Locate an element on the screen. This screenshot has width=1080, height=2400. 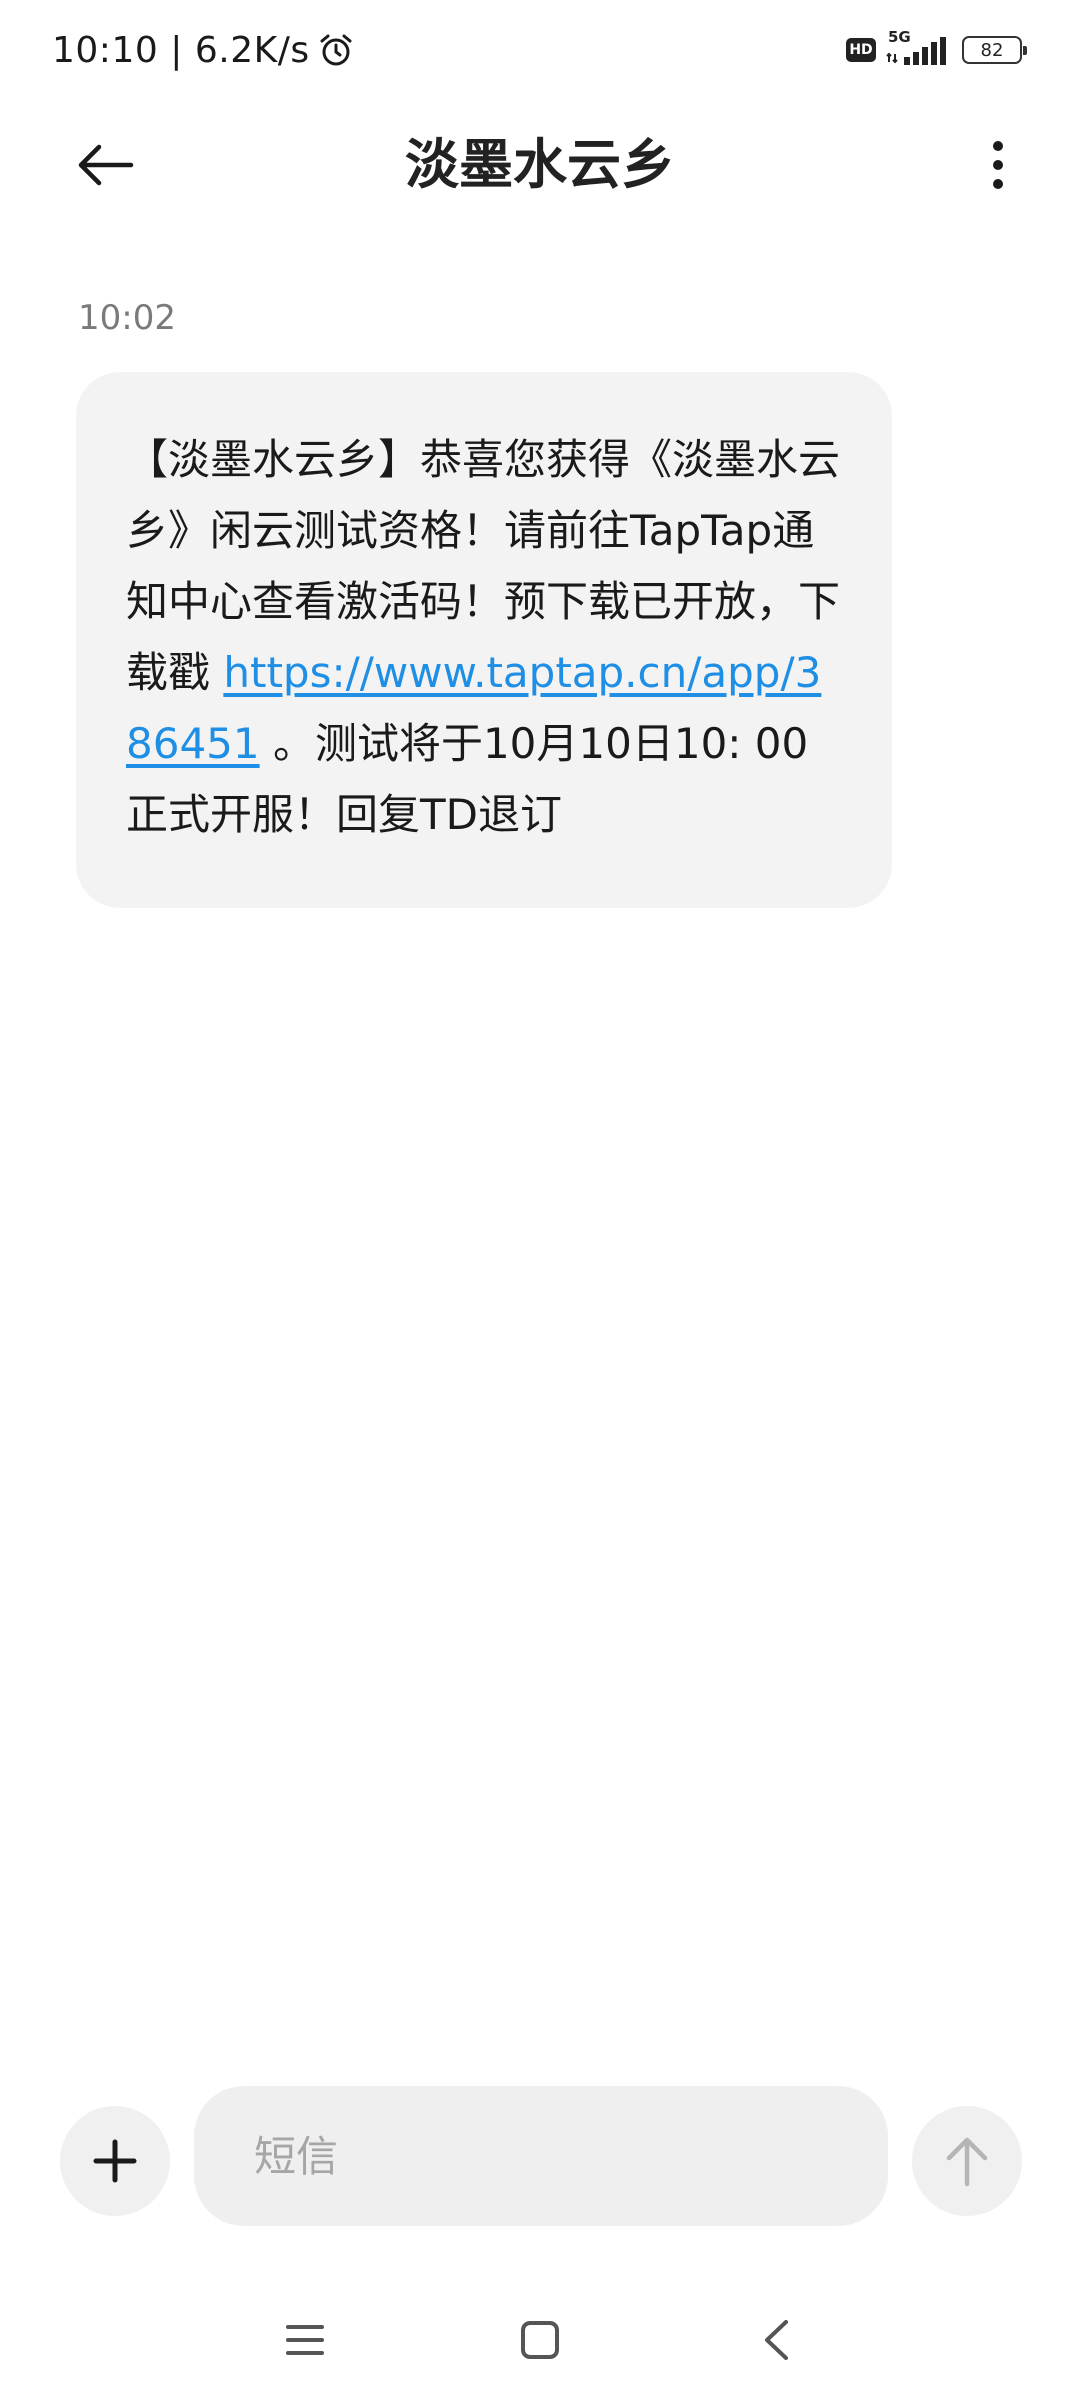
status-net-speed: 6.2K/s is located at coordinates (252, 50).